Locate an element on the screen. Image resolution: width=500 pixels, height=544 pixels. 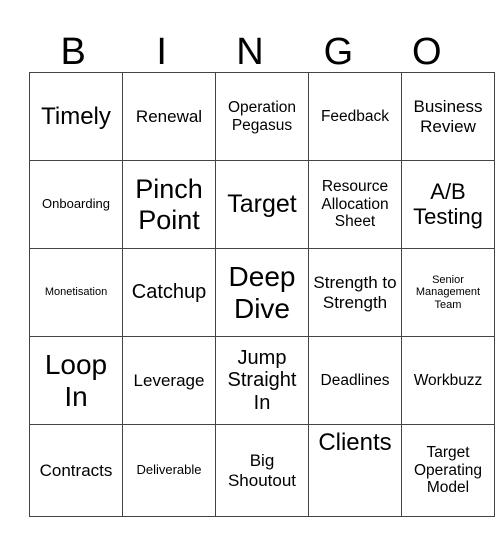
bingo-cell: Operation Pegasus is located at coordinates (262, 116).